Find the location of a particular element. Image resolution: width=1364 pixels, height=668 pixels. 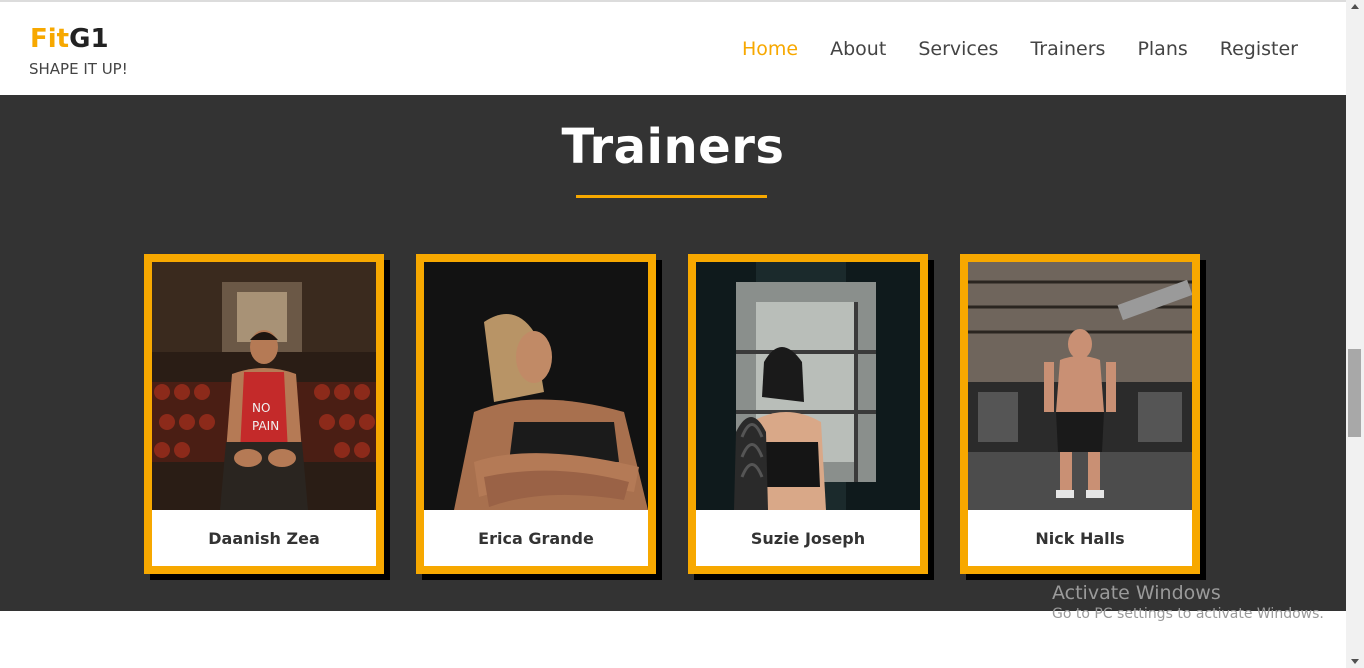

svg-text: NO is located at coordinates (261, 408).